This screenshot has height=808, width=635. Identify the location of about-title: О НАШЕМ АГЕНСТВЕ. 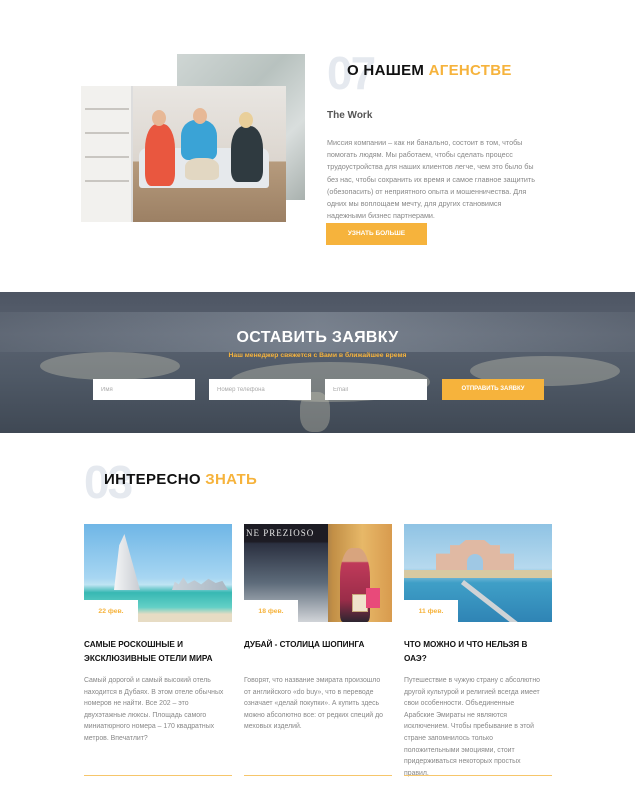
(429, 70).